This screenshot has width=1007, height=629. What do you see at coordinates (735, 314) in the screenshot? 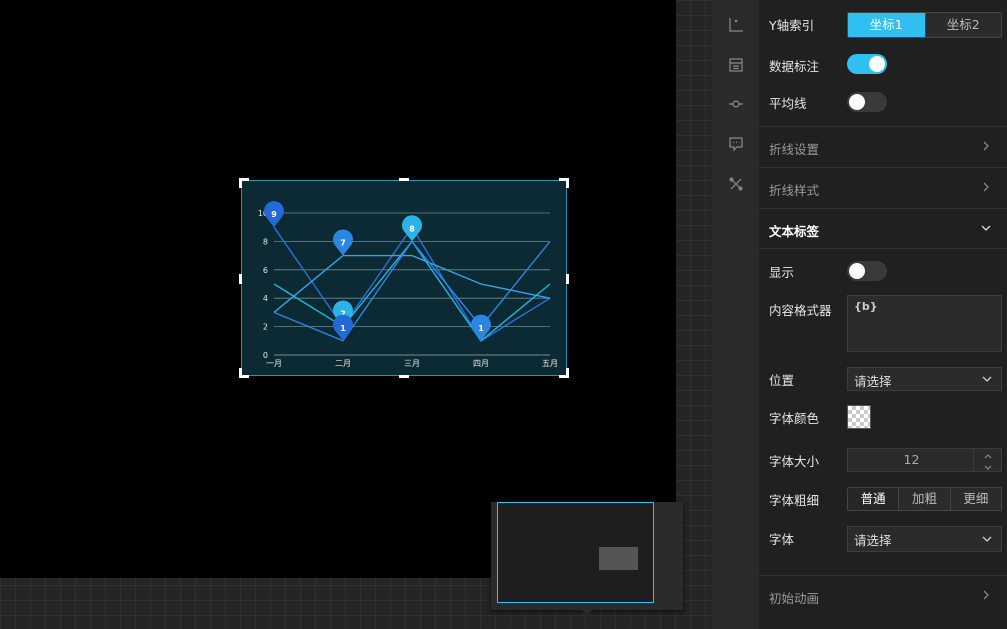
I see `property-icon-bar` at bounding box center [735, 314].